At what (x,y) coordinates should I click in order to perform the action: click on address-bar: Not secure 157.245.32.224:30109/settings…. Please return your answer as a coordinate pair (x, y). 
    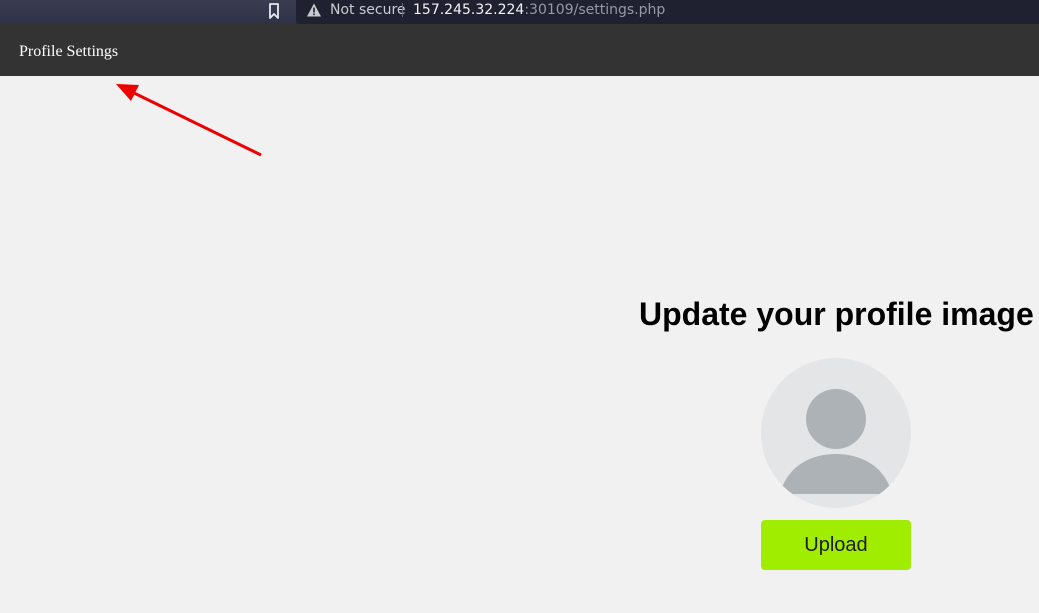
    Looking at the image, I should click on (667, 12).